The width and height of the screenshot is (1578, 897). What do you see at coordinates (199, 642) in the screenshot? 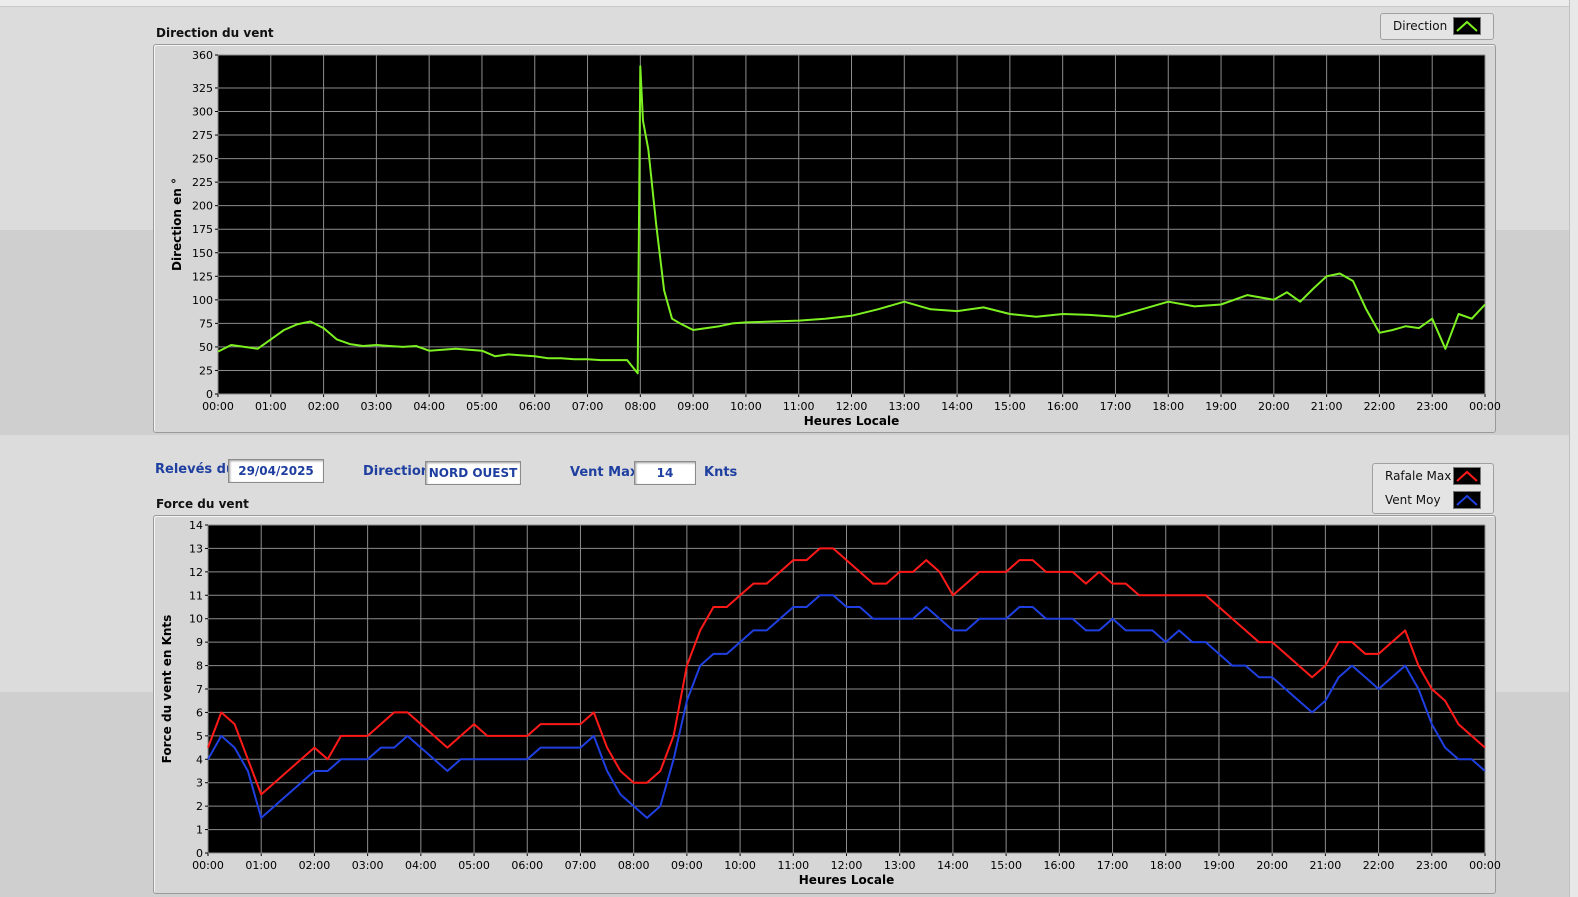
I see `y-tick-label: 9` at bounding box center [199, 642].